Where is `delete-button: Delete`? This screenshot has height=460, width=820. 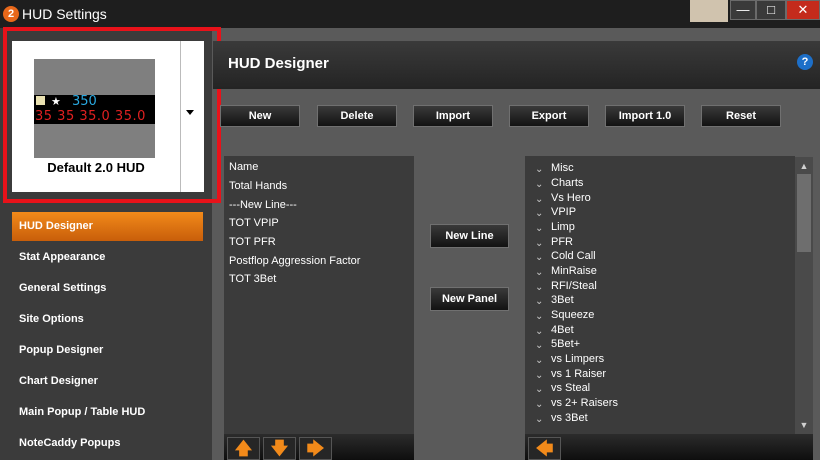 delete-button: Delete is located at coordinates (357, 116).